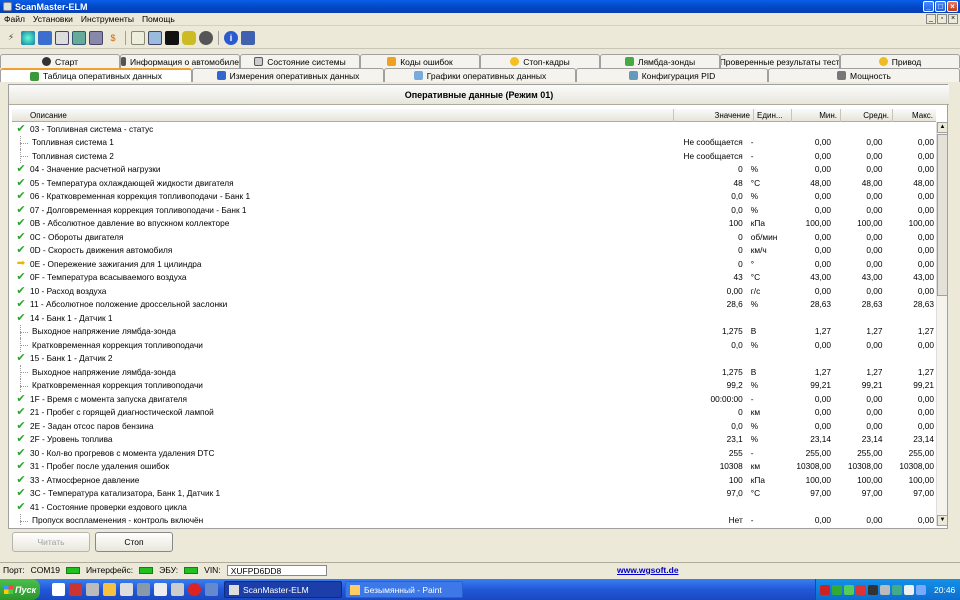 The image size is (960, 600). What do you see at coordinates (138, 37) in the screenshot?
I see `clipboard-icon` at bounding box center [138, 37].